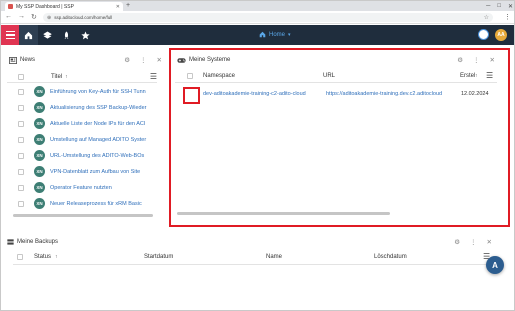 This screenshot has width=515, height=311. Describe the element at coordinates (39, 203) in the screenshot. I see `news-badge: XN` at that location.